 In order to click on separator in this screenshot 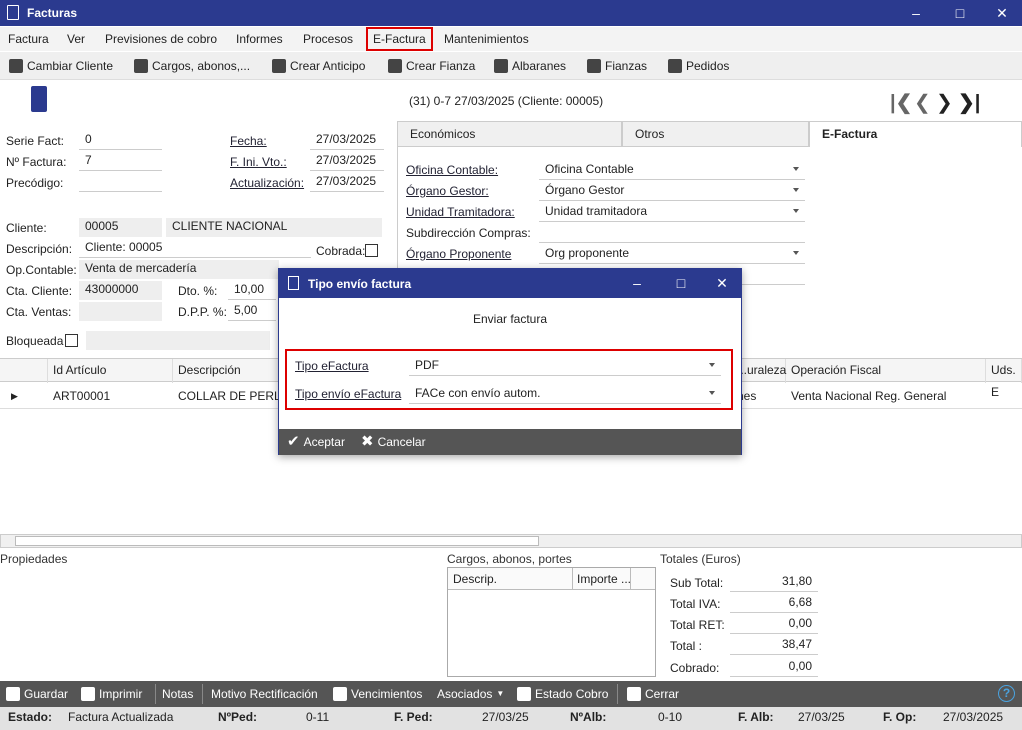, I will do `click(155, 694)`.